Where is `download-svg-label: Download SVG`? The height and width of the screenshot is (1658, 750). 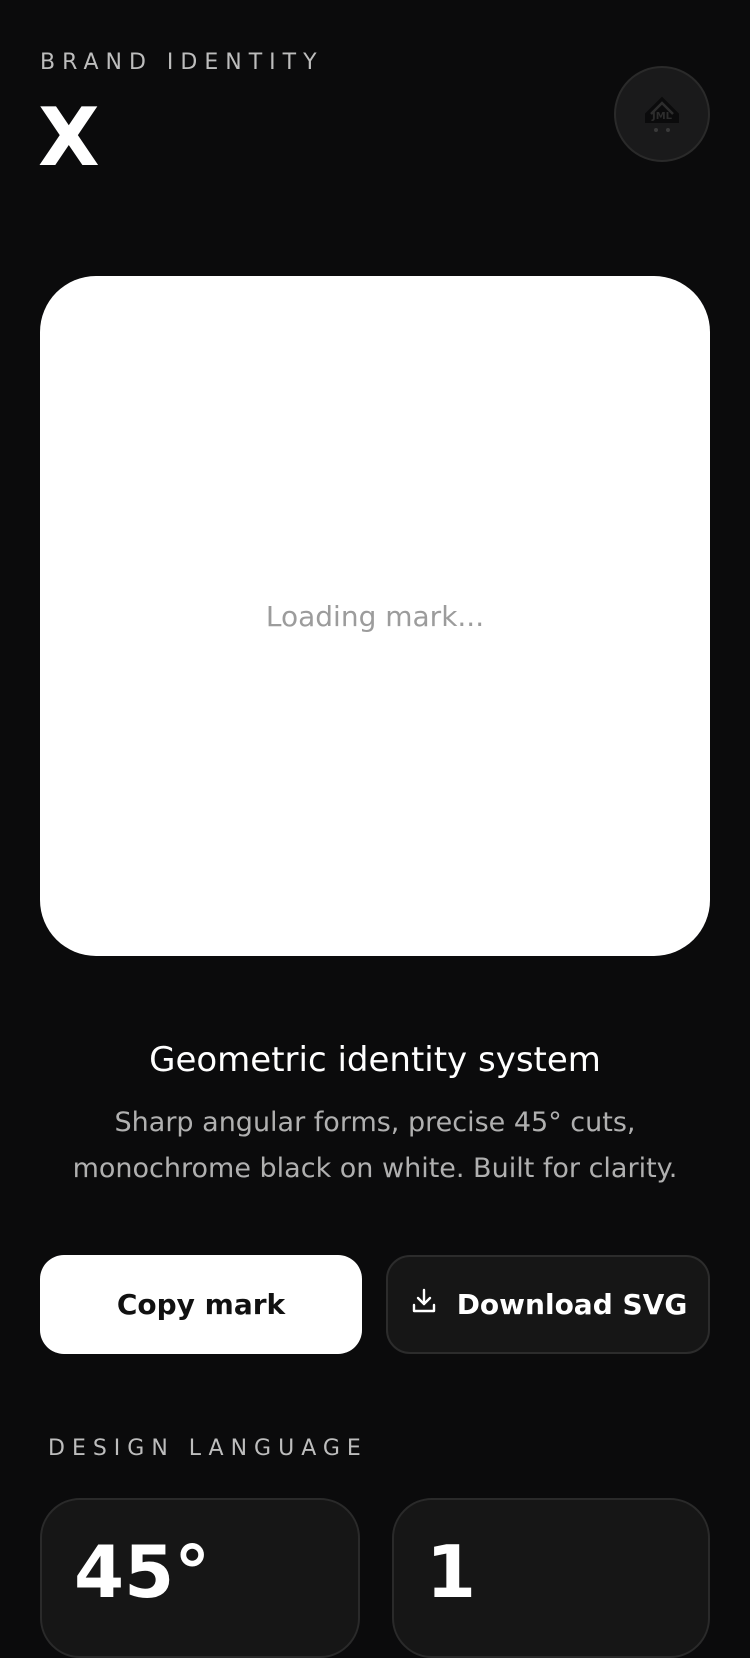 download-svg-label: Download SVG is located at coordinates (572, 1304).